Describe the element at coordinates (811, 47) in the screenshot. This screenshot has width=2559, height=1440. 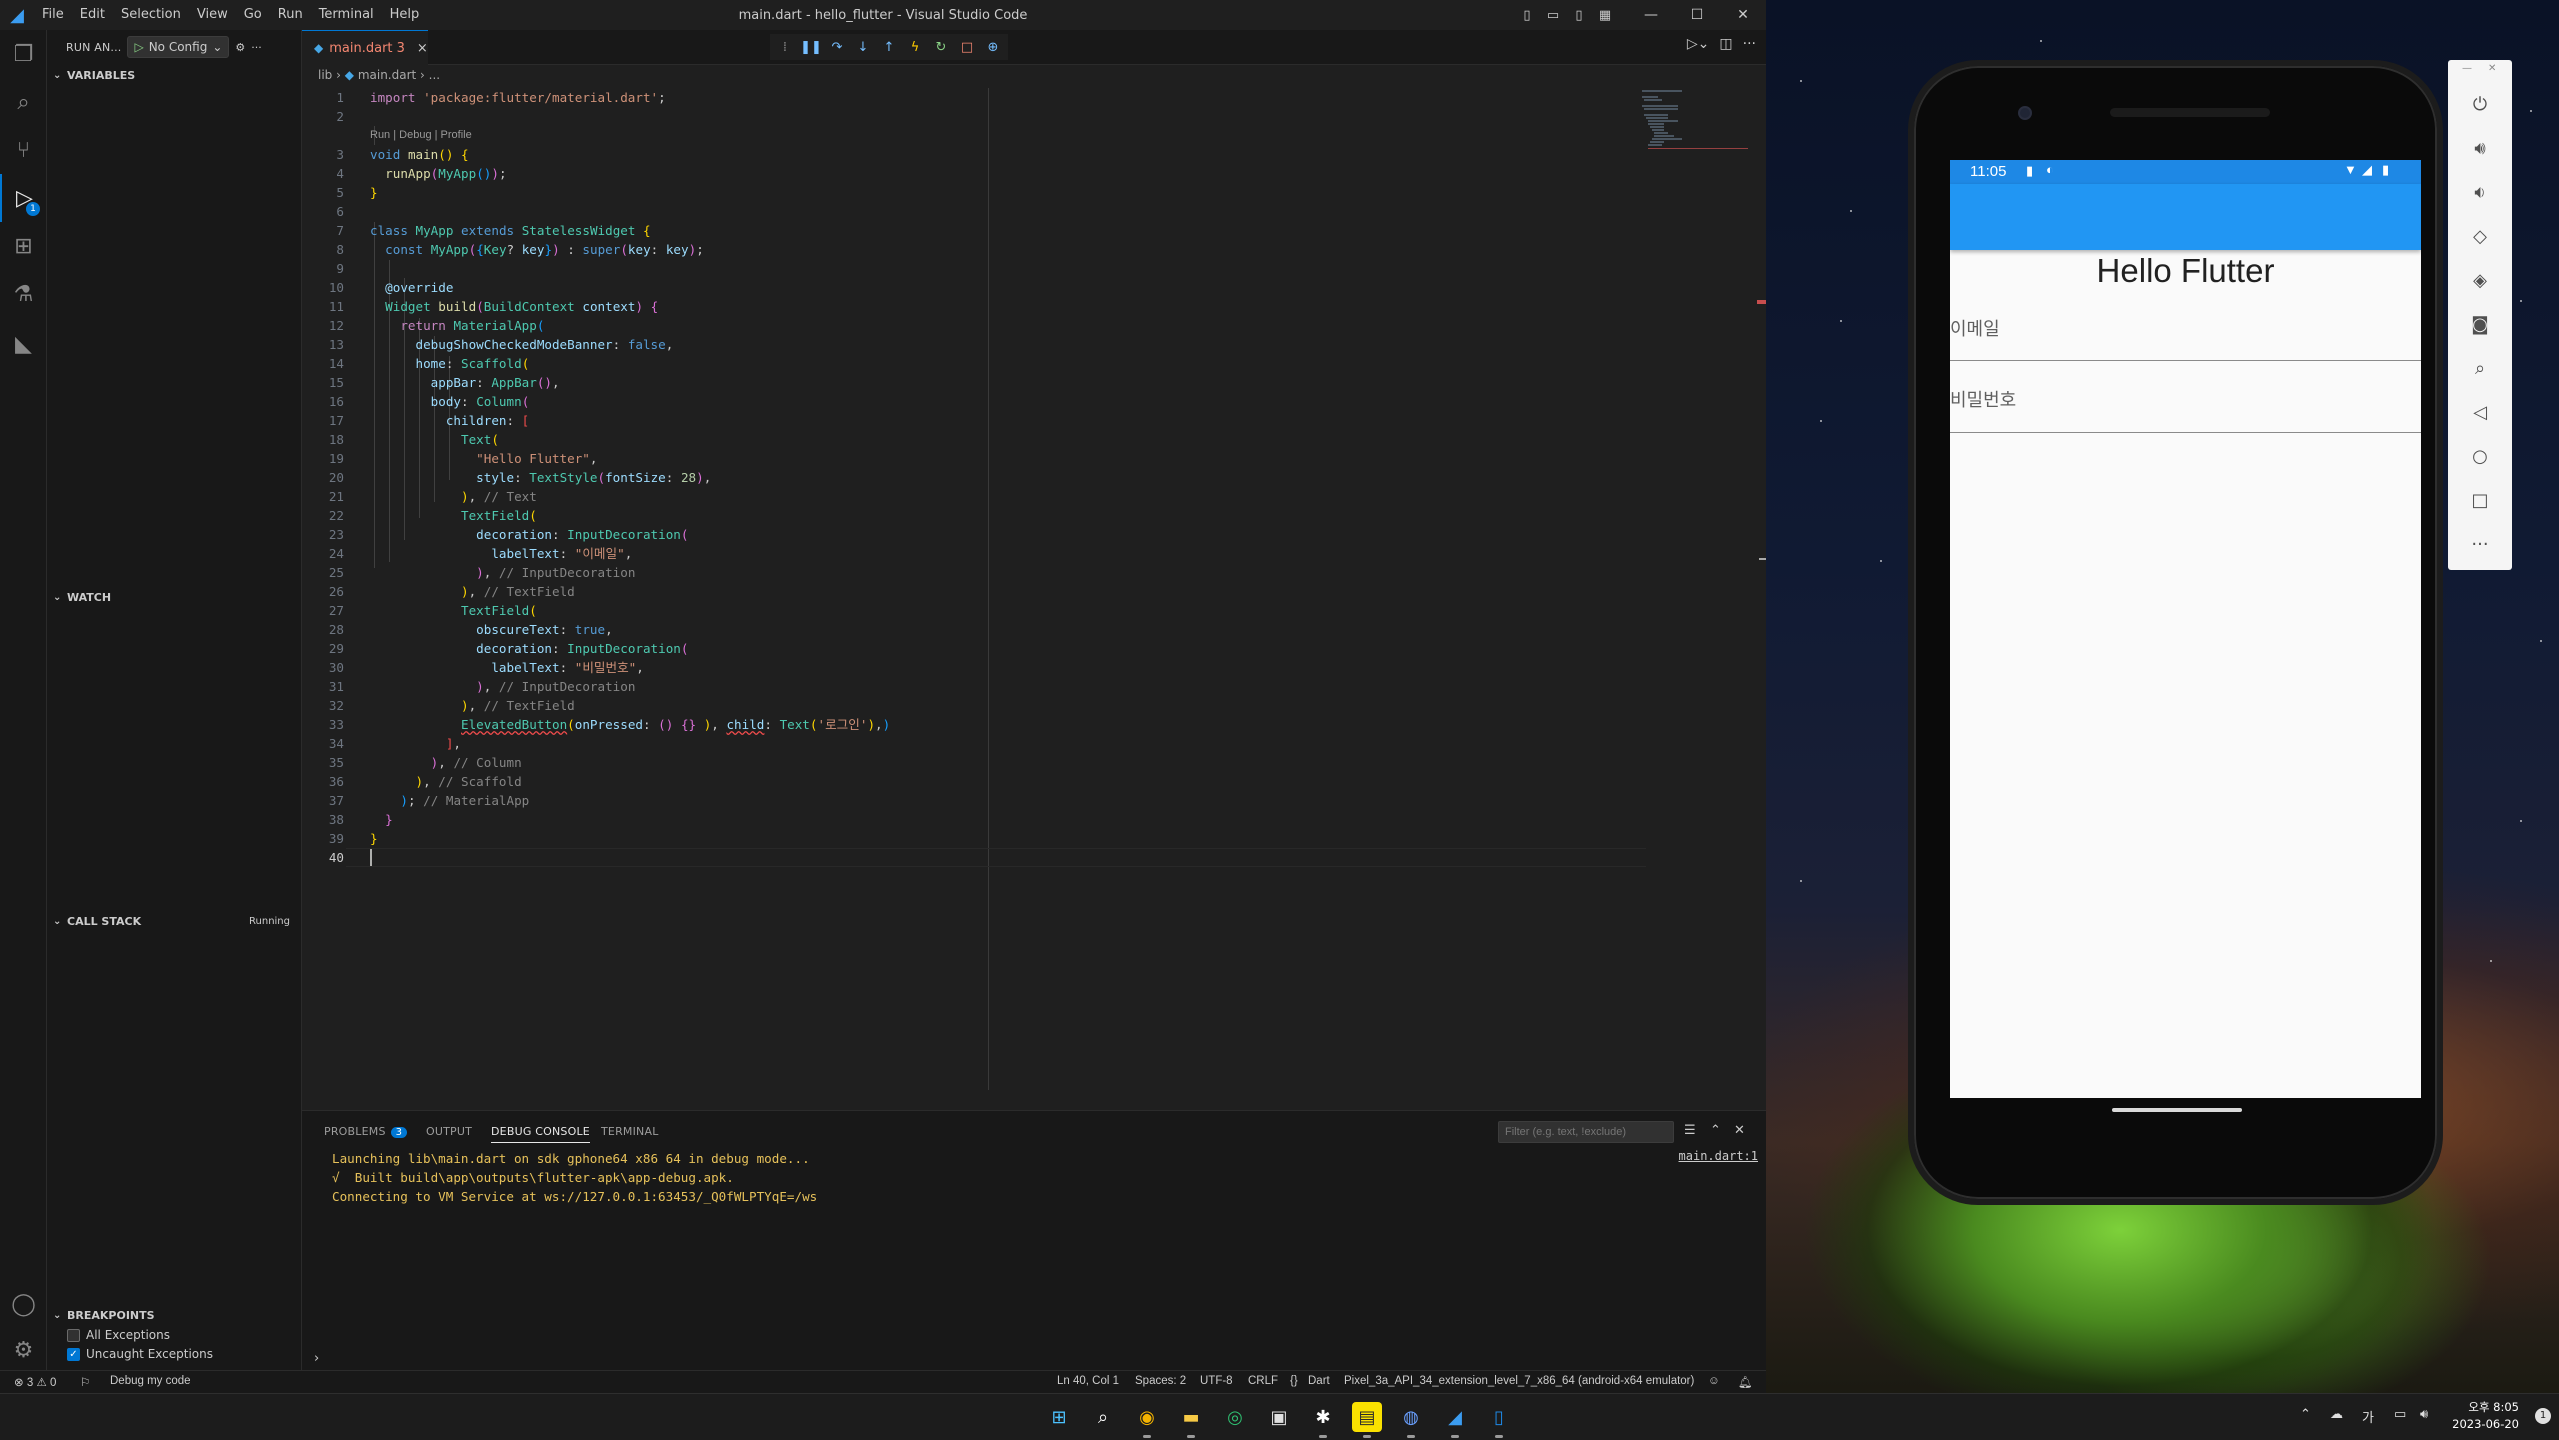
I see `pause-icon: ❚❚` at that location.